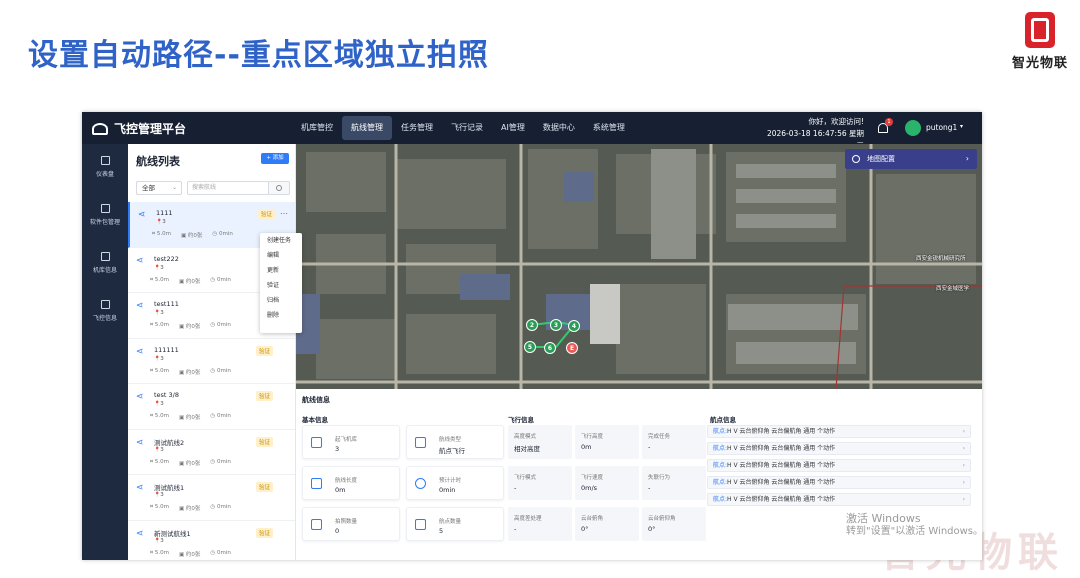 The height and width of the screenshot is (578, 1080). Describe the element at coordinates (258, 55) in the screenshot. I see `slide-title: 设置自动路径--重点区域独立拍照` at that location.